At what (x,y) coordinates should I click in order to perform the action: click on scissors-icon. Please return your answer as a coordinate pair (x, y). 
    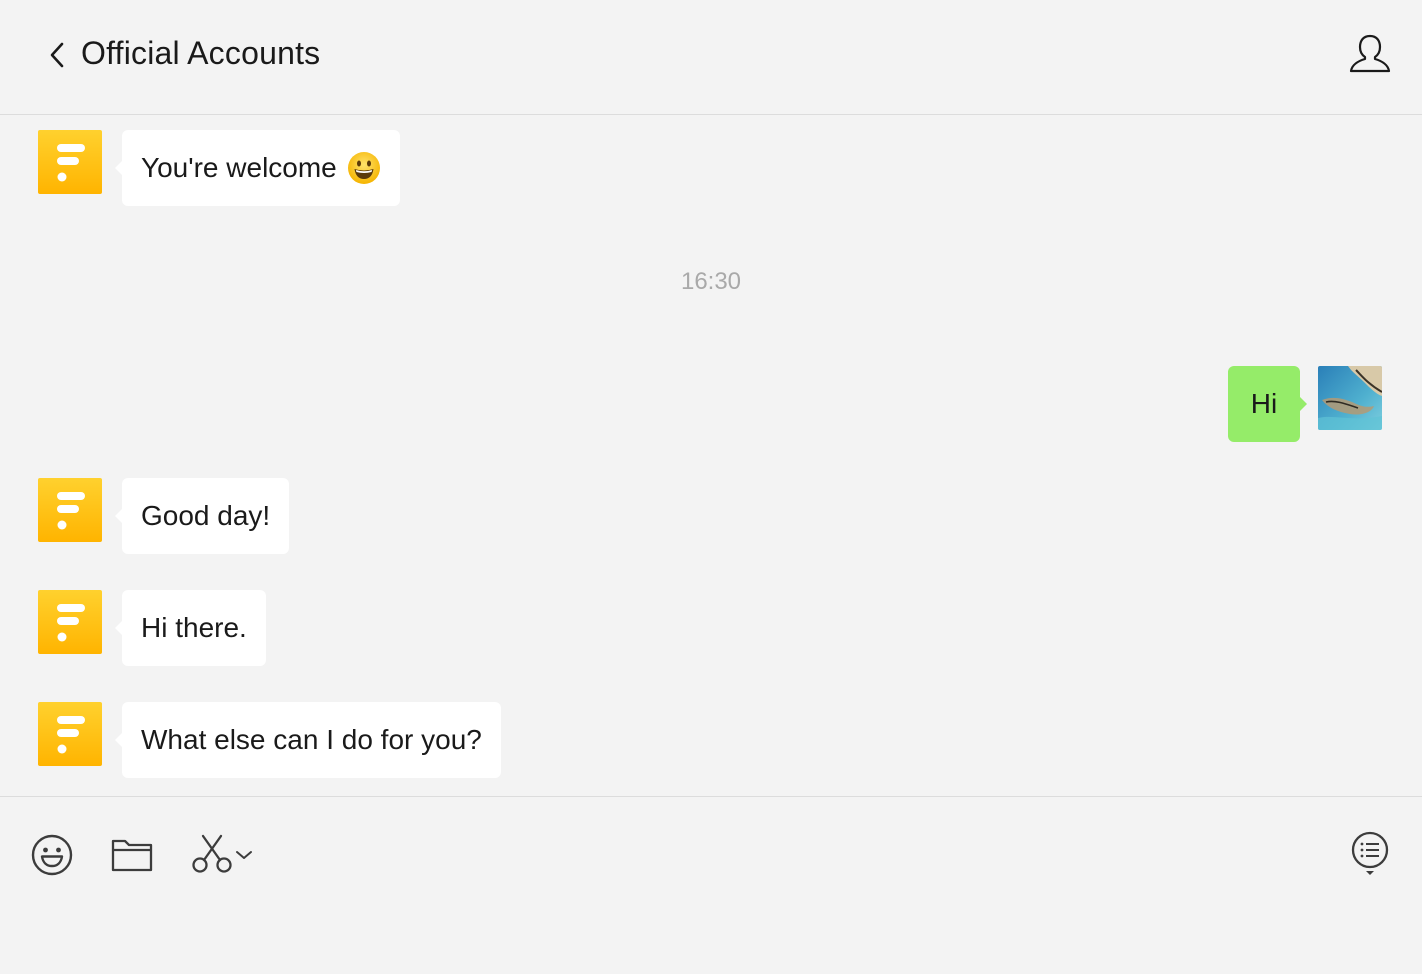
    Looking at the image, I should click on (212, 853).